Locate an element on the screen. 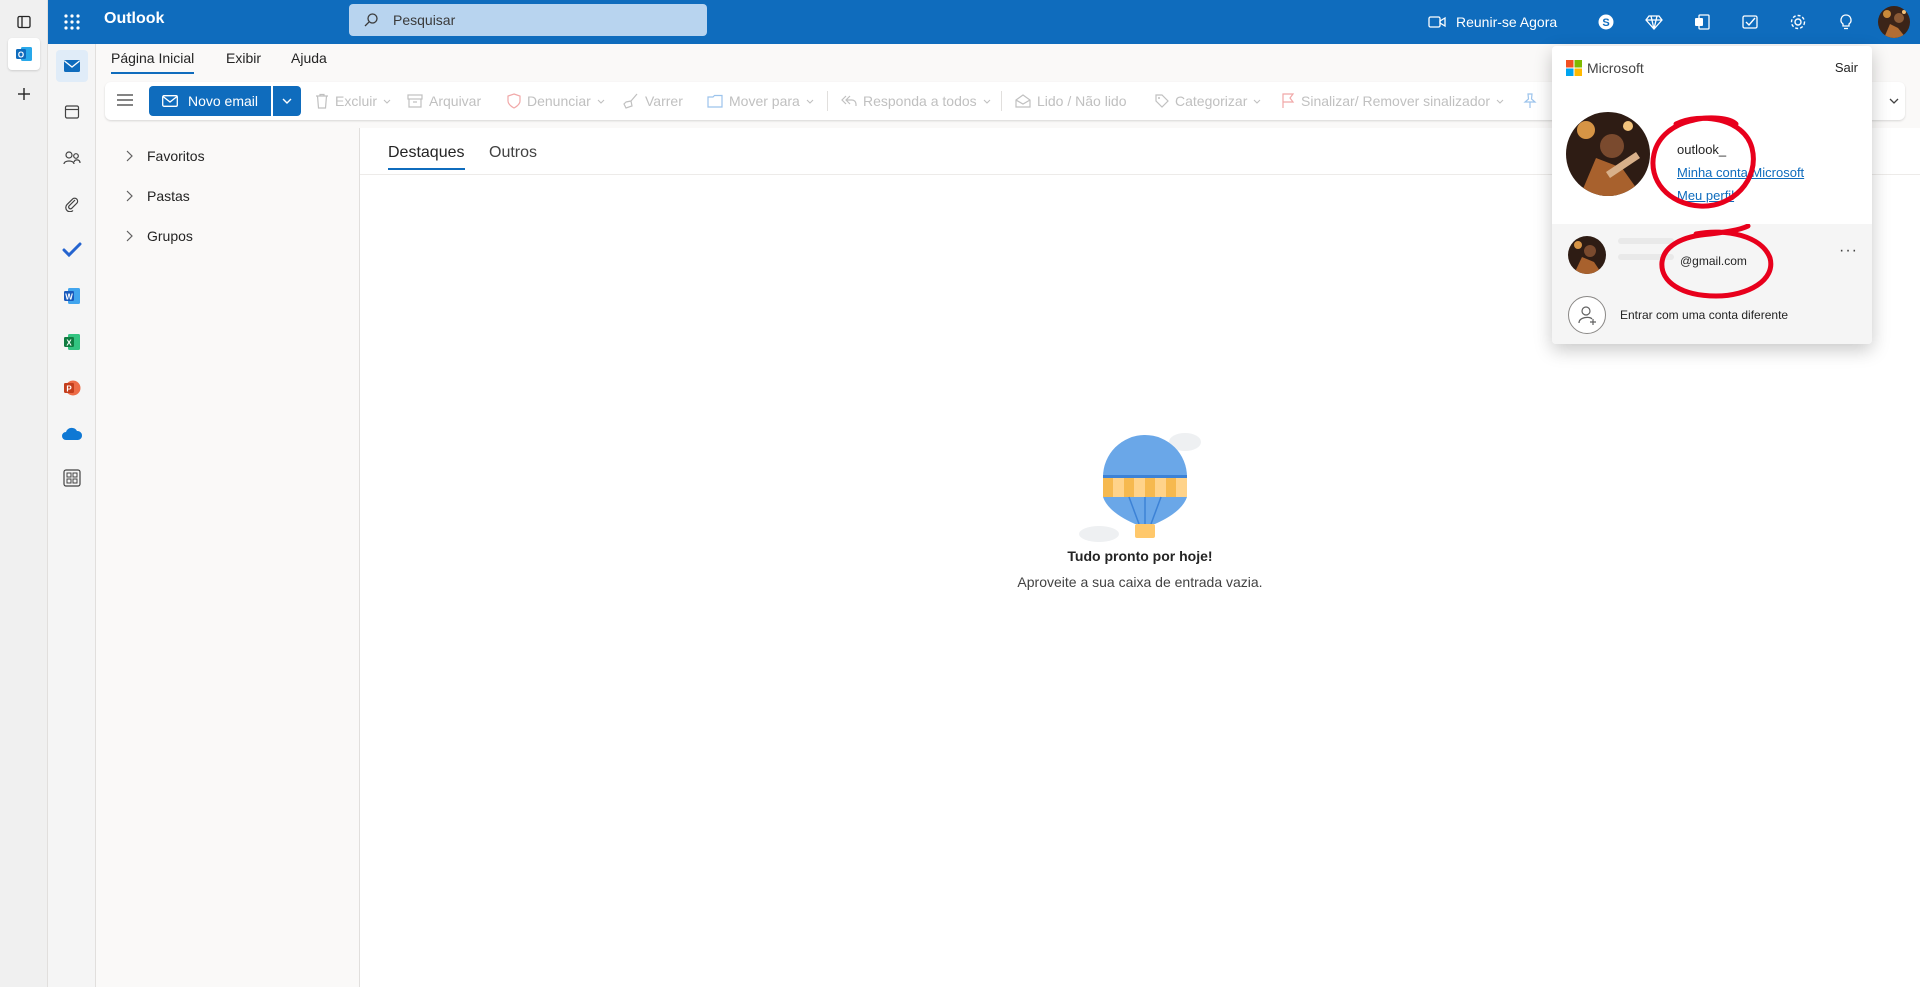 The height and width of the screenshot is (987, 1920). sidebar-toggle-icon is located at coordinates (24, 22).